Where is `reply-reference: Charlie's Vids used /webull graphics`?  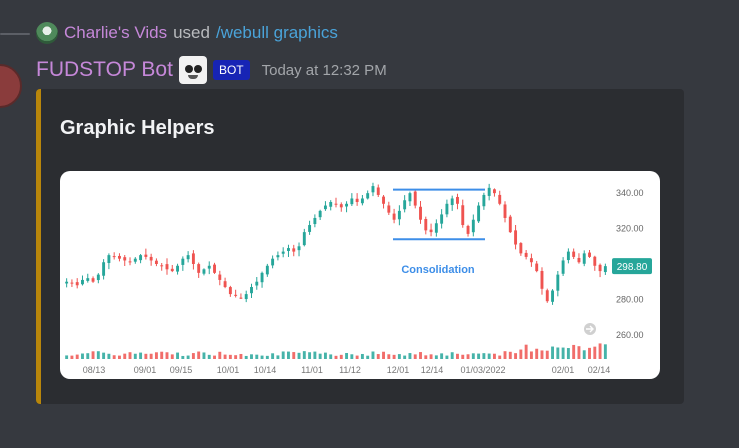 reply-reference: Charlie's Vids used /webull graphics is located at coordinates (187, 33).